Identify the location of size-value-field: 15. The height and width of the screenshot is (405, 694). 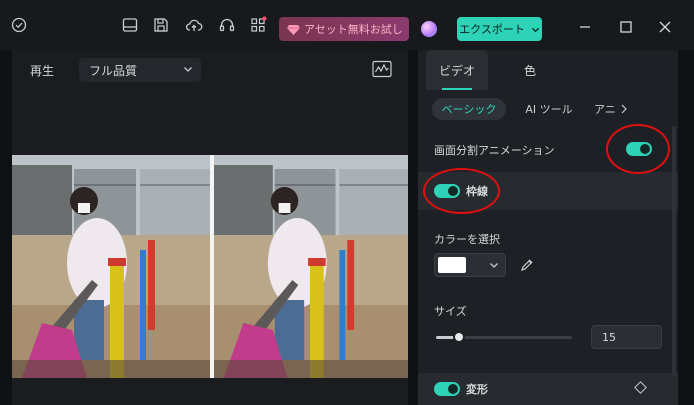
(626, 337).